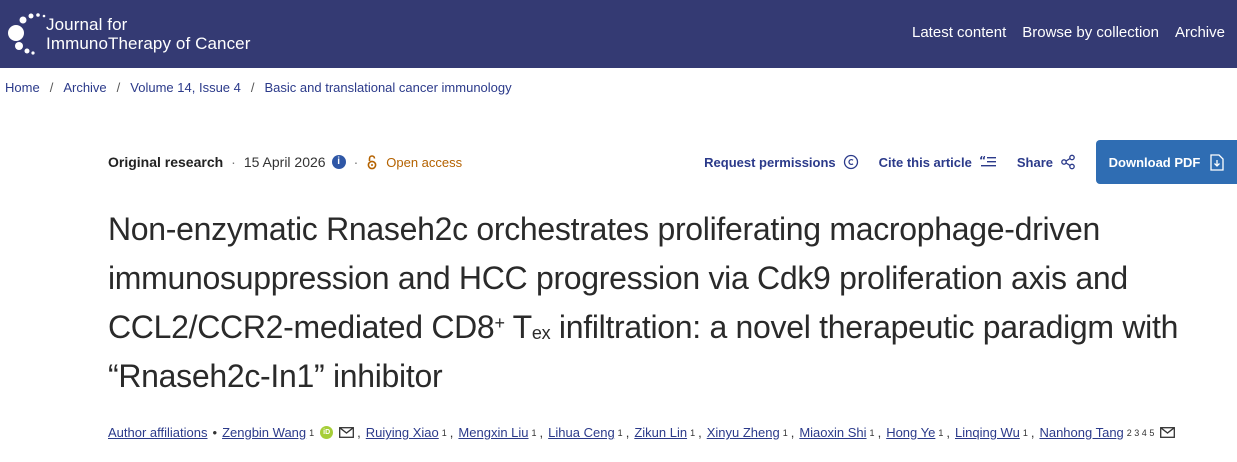 The image size is (1237, 462). Describe the element at coordinates (338, 162) in the screenshot. I see `info-icon: i` at that location.